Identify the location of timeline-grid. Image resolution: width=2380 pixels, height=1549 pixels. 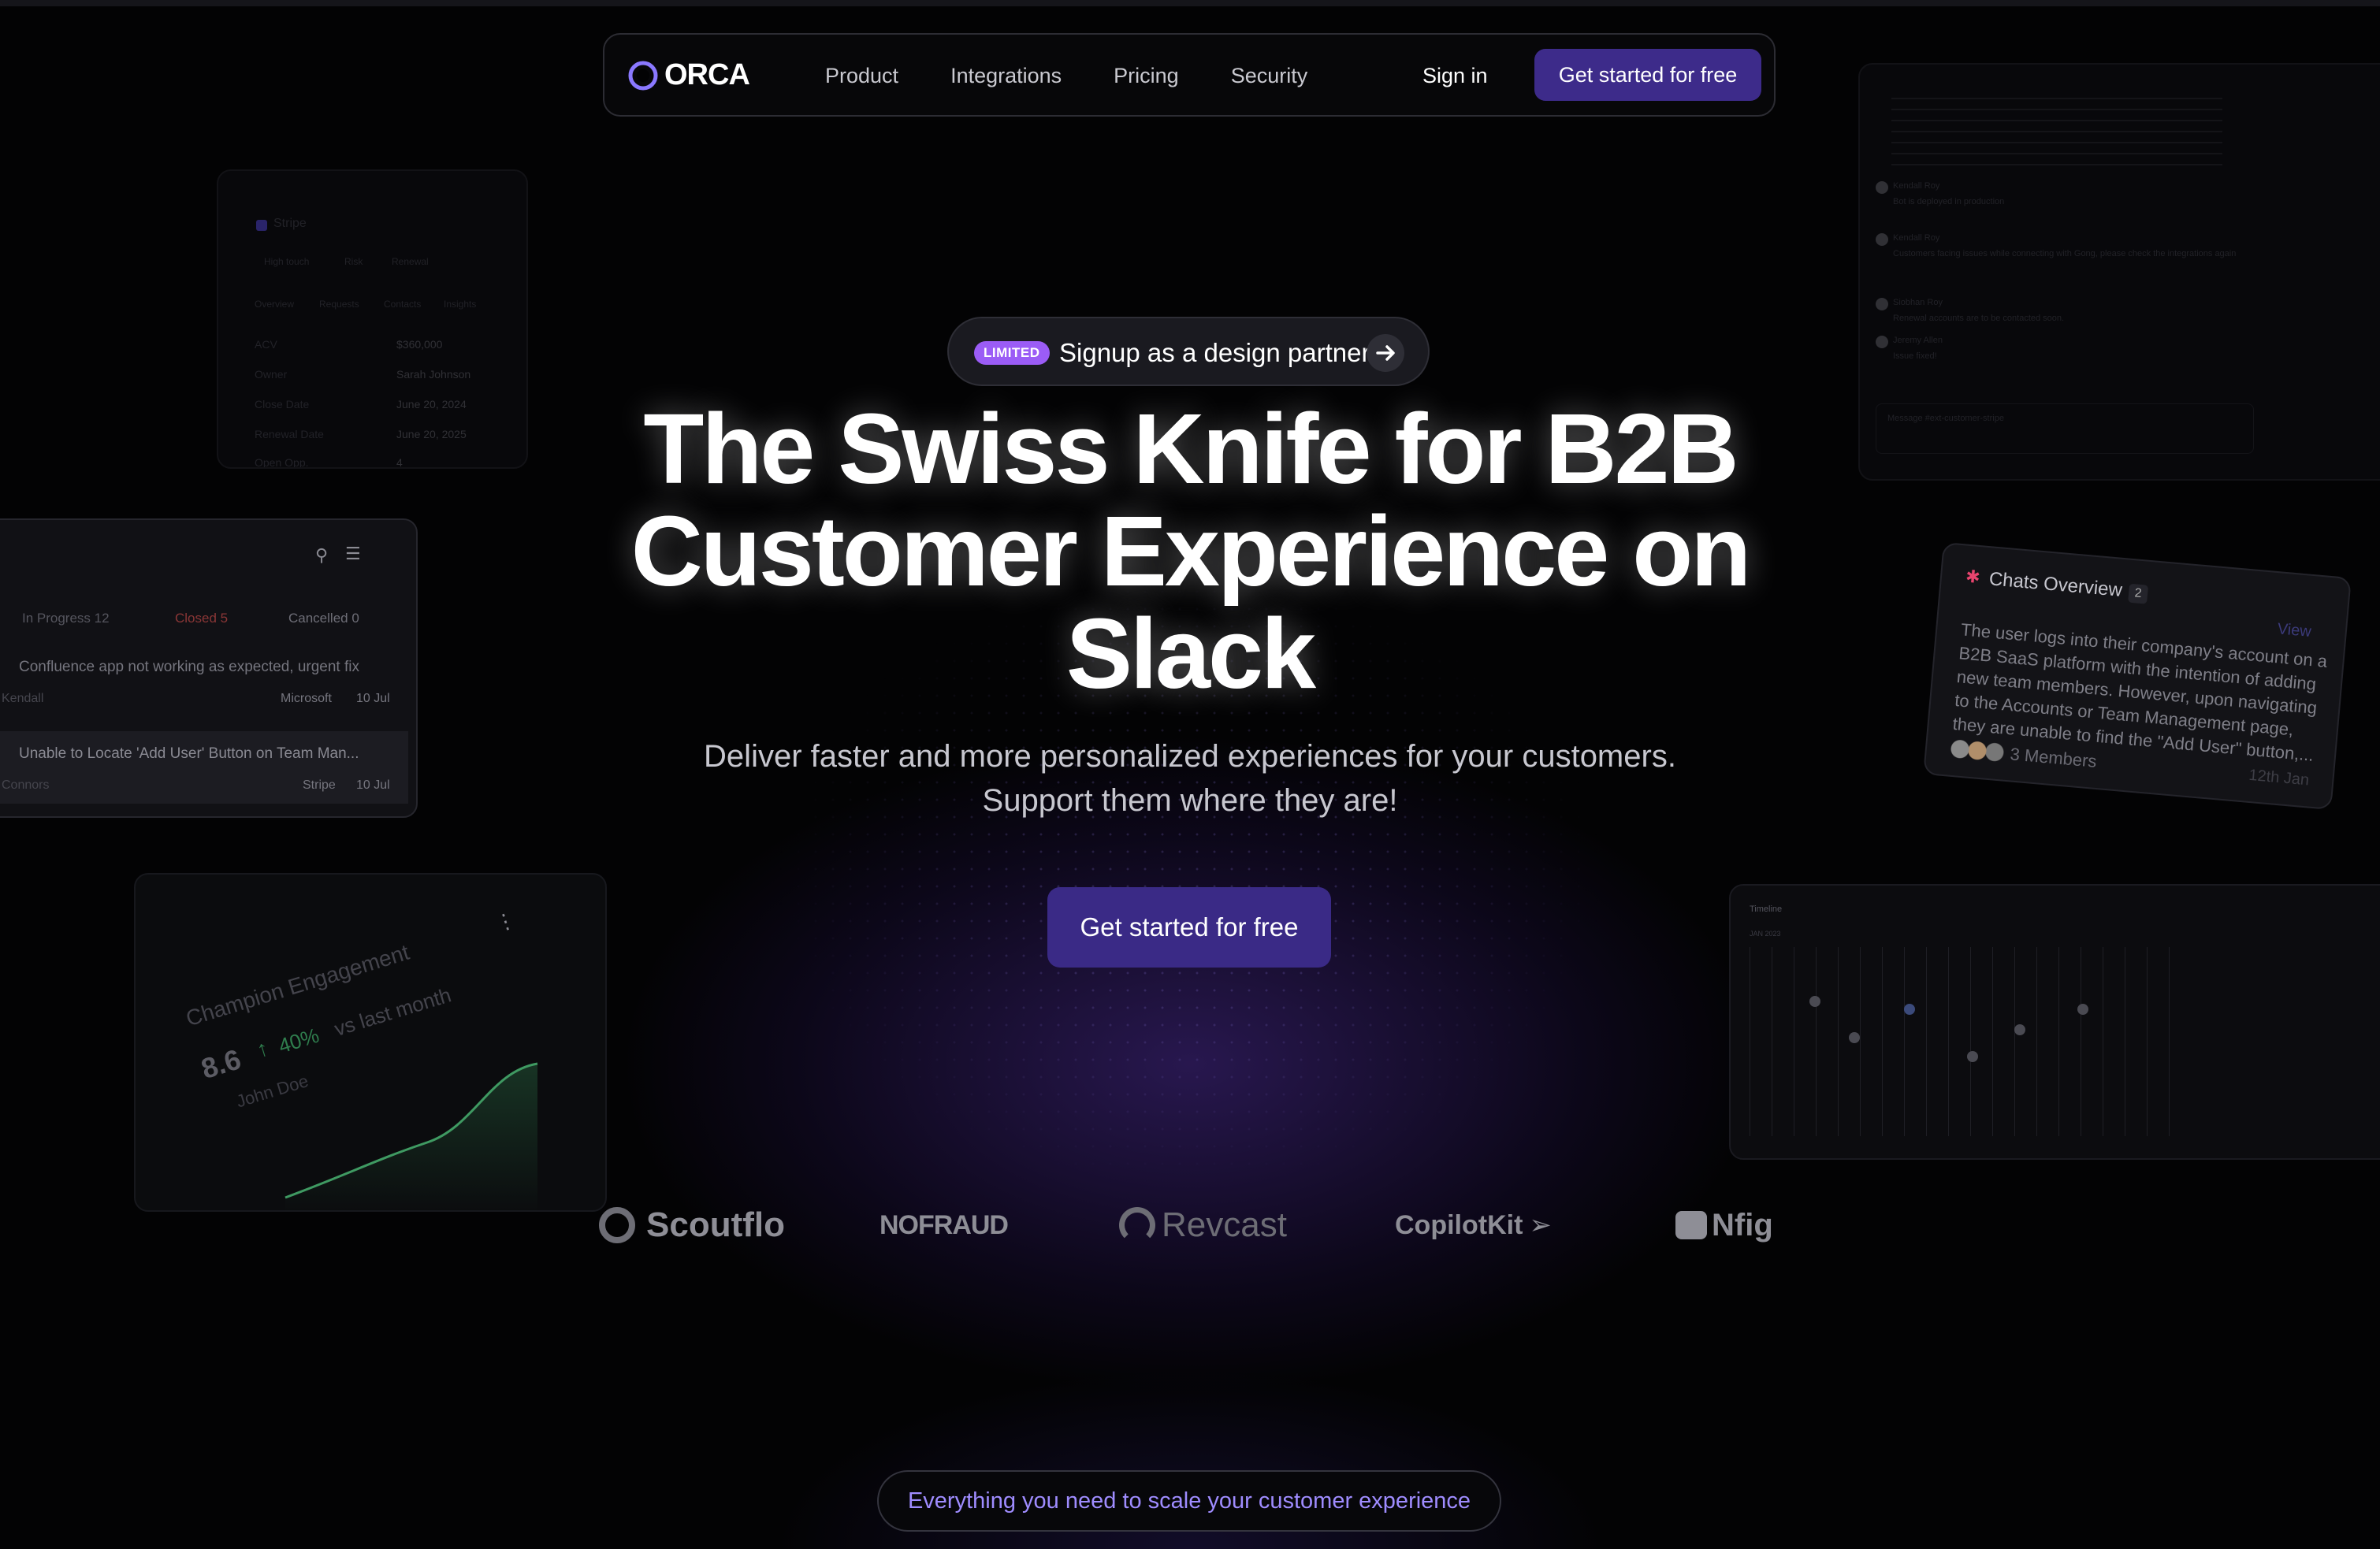
(1970, 1041).